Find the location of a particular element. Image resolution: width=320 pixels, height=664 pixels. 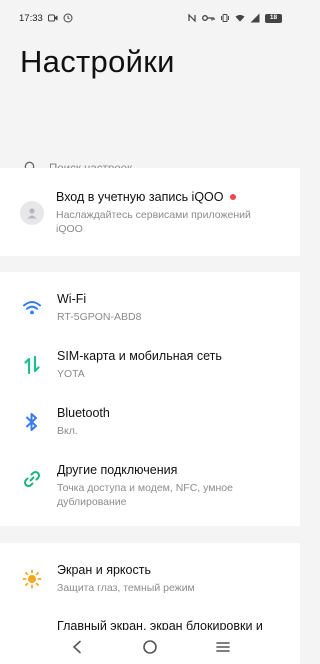

back-button is located at coordinates (77, 647).